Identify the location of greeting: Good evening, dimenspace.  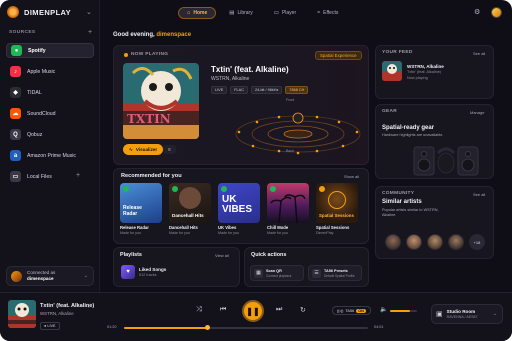
(152, 35).